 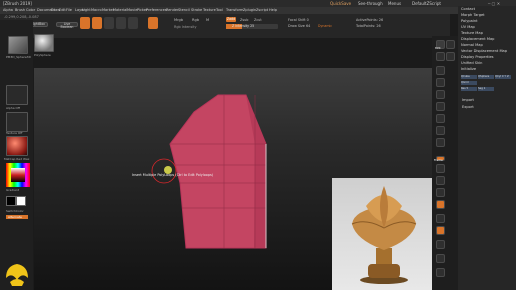 I want to click on zadd-toggle: Zadd, so click(x=231, y=19).